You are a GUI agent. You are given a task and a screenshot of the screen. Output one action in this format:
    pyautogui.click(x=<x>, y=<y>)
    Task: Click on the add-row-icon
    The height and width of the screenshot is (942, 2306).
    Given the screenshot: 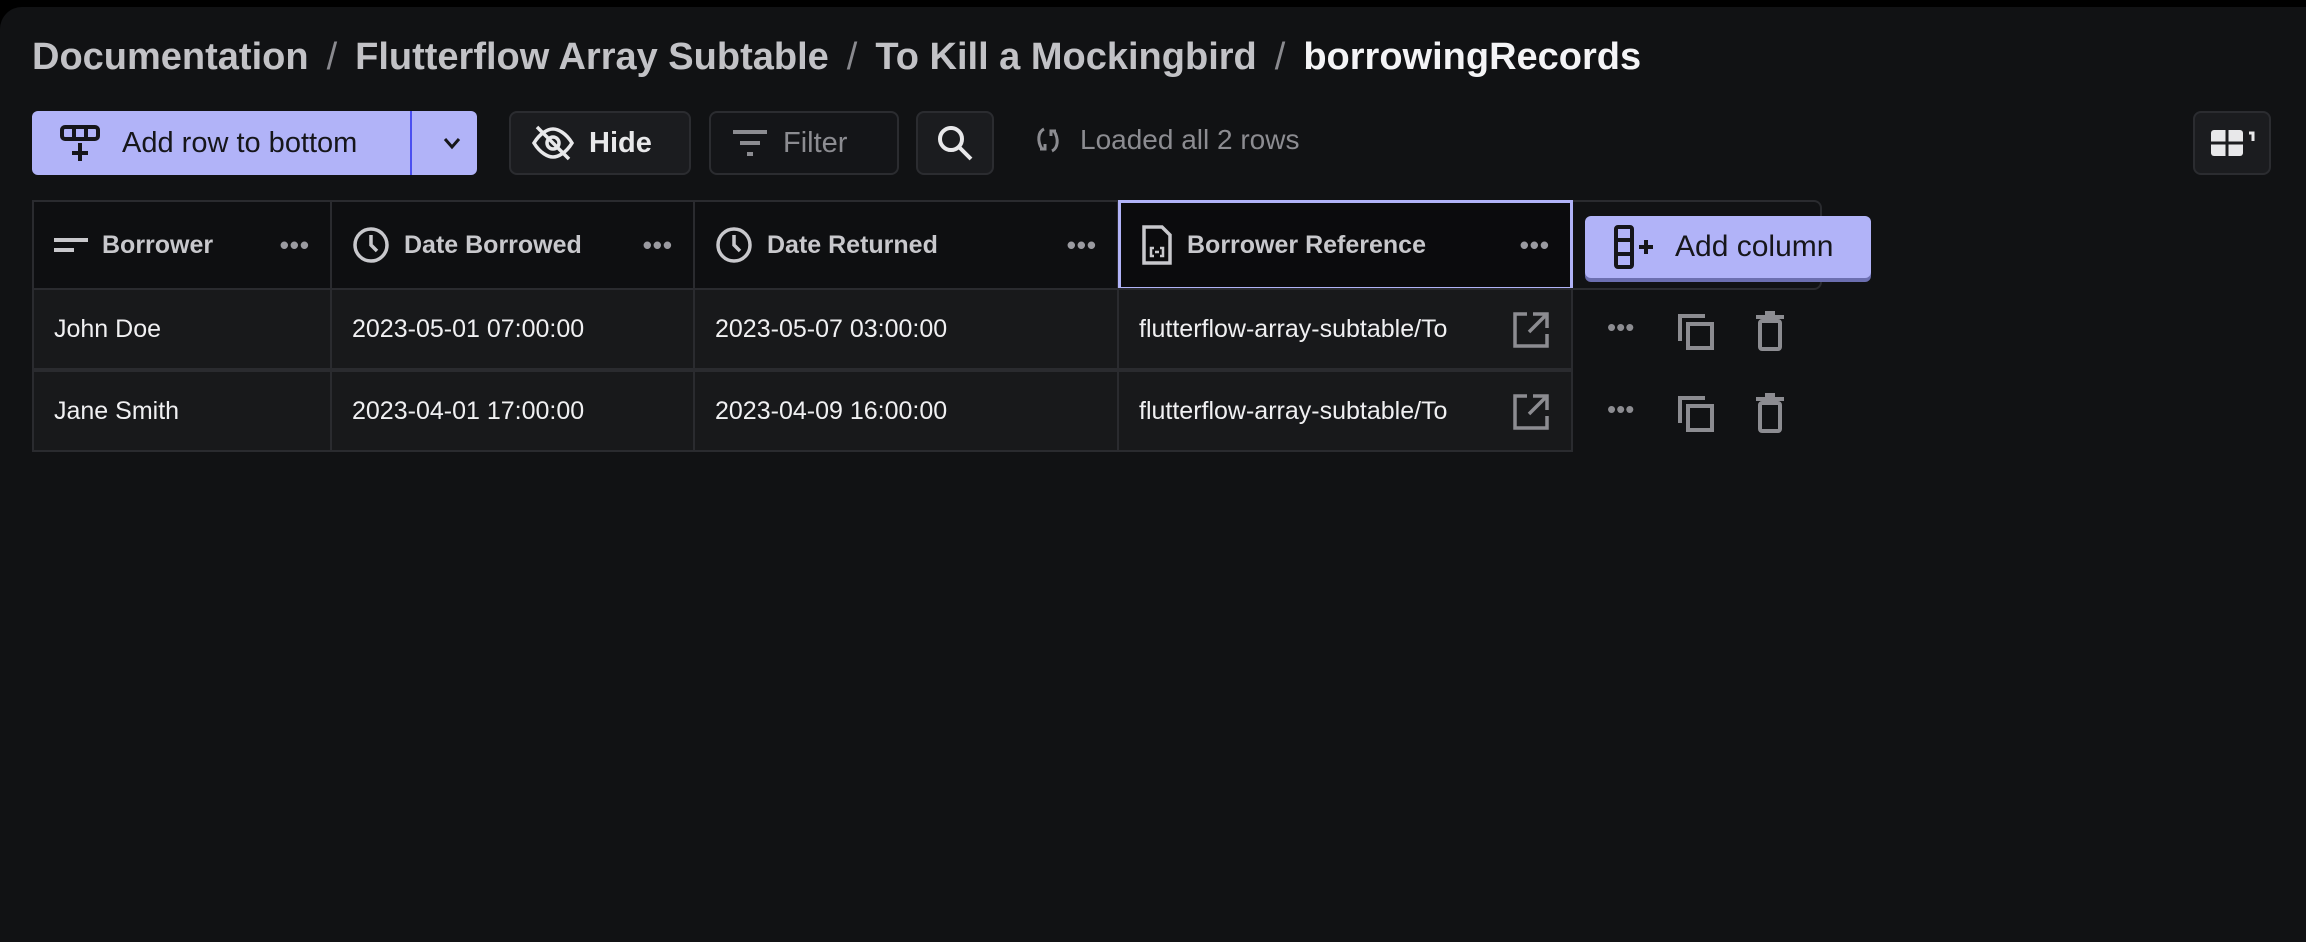 What is the action you would take?
    pyautogui.click(x=80, y=143)
    